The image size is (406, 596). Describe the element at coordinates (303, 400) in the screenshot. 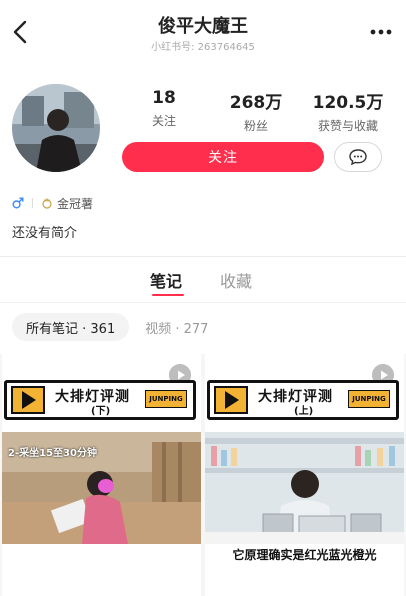

I see `video-banner: 大排灯评测 (上) JUNPING` at that location.